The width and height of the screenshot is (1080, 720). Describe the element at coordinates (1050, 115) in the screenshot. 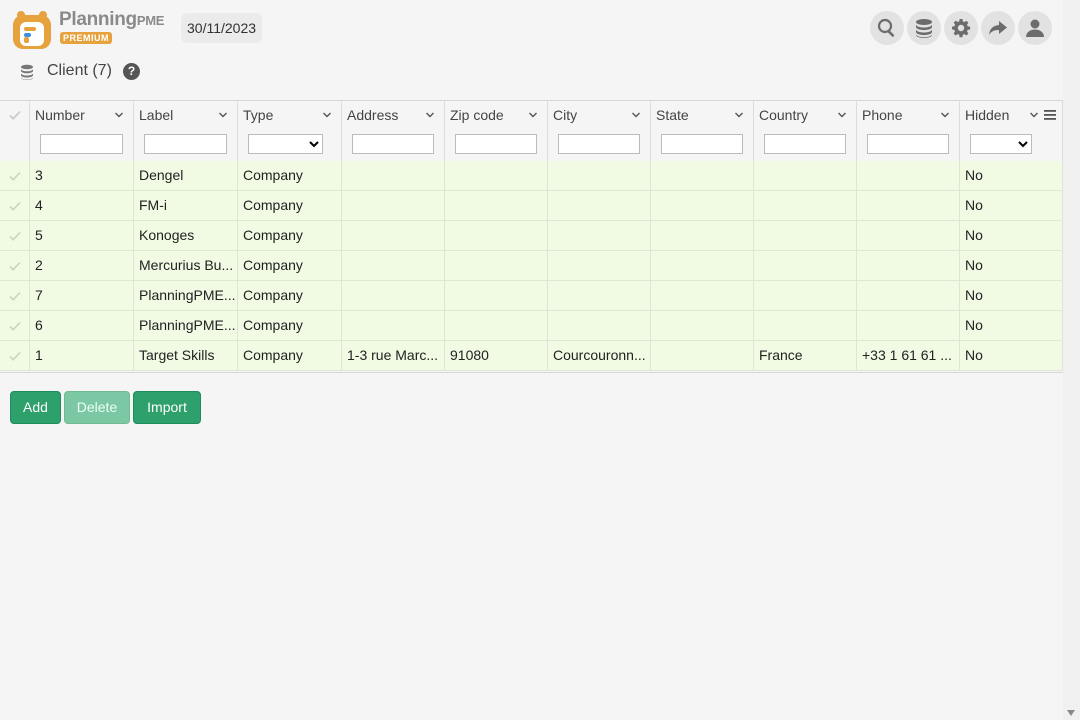

I see `column-menu-icon` at that location.